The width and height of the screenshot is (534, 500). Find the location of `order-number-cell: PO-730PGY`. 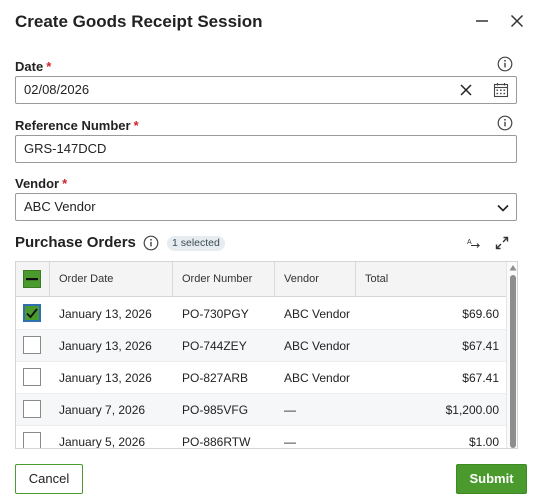

order-number-cell: PO-730PGY is located at coordinates (215, 314).